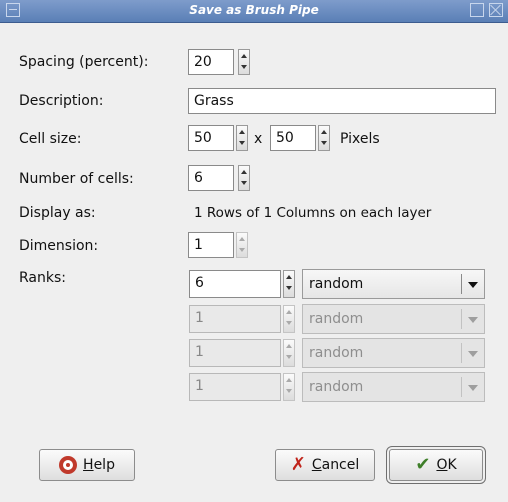 The height and width of the screenshot is (502, 508). Describe the element at coordinates (289, 387) in the screenshot. I see `rank-4-spin-buttons` at that location.